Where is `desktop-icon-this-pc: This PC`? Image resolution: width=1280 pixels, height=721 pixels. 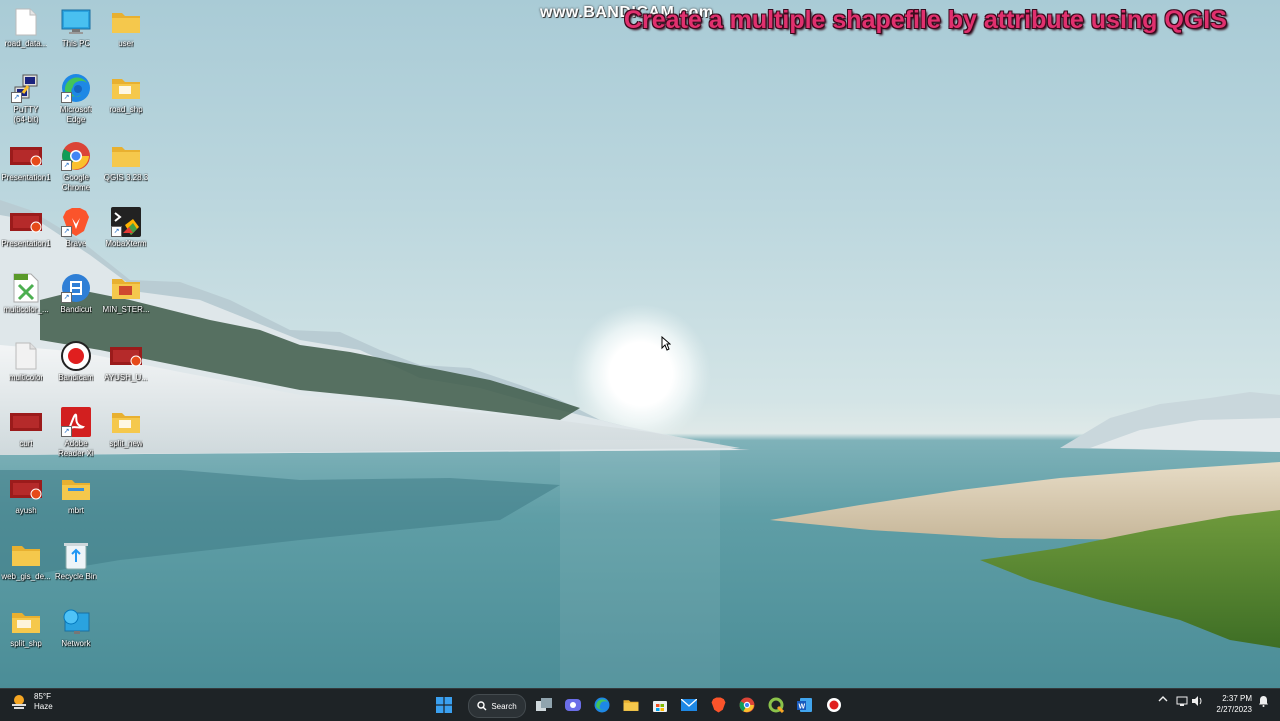
desktop-icon-this-pc: This PC is located at coordinates (76, 27).